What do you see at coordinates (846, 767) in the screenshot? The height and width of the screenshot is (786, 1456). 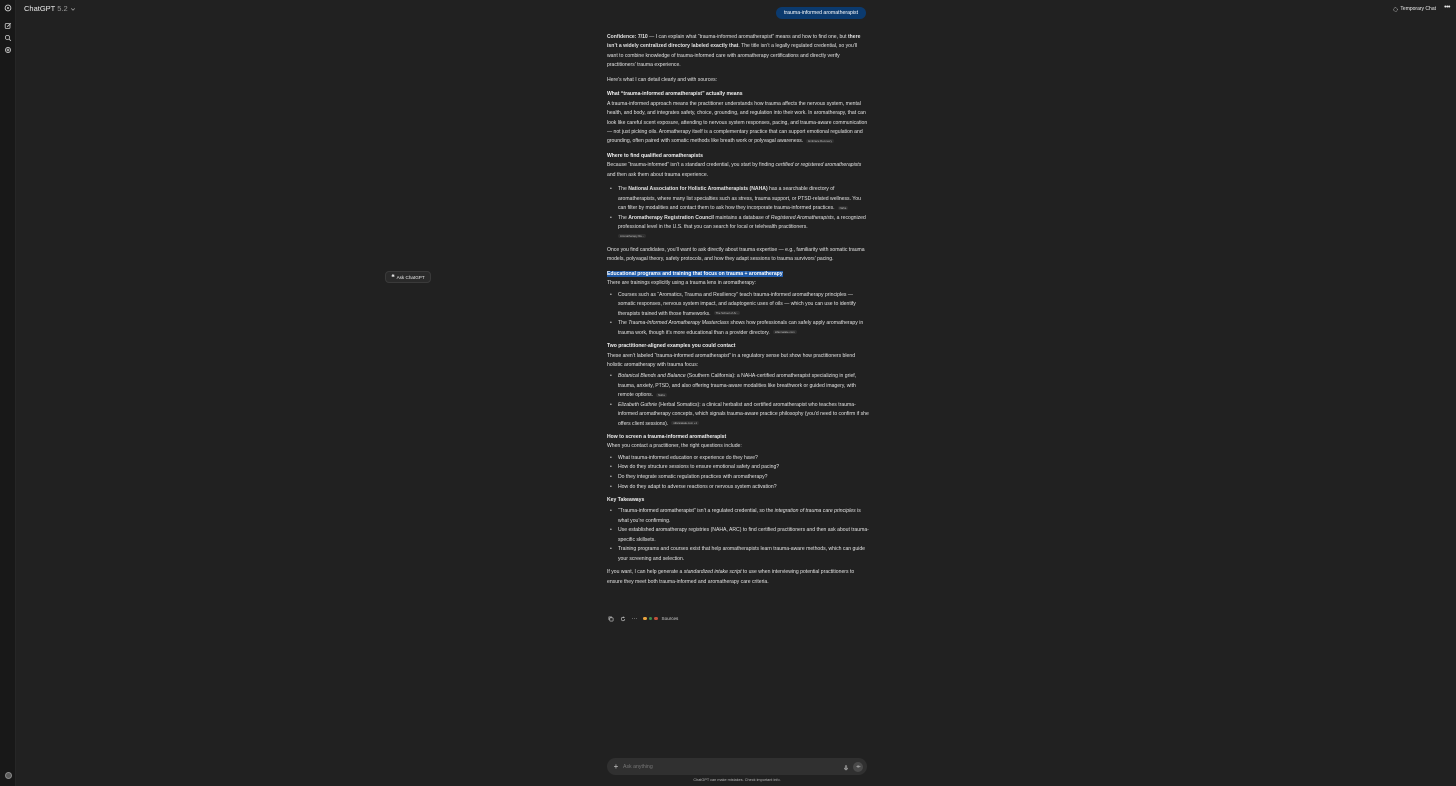 I see `microphone-icon` at bounding box center [846, 767].